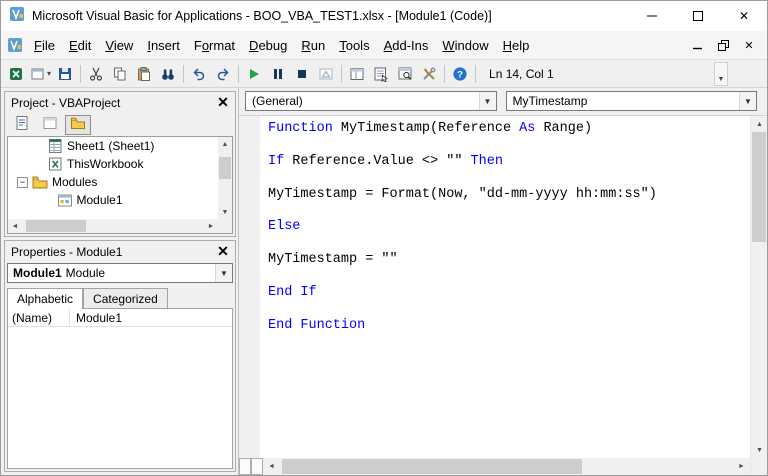 This screenshot has height=476, width=768. I want to click on run-macro-button, so click(254, 74).